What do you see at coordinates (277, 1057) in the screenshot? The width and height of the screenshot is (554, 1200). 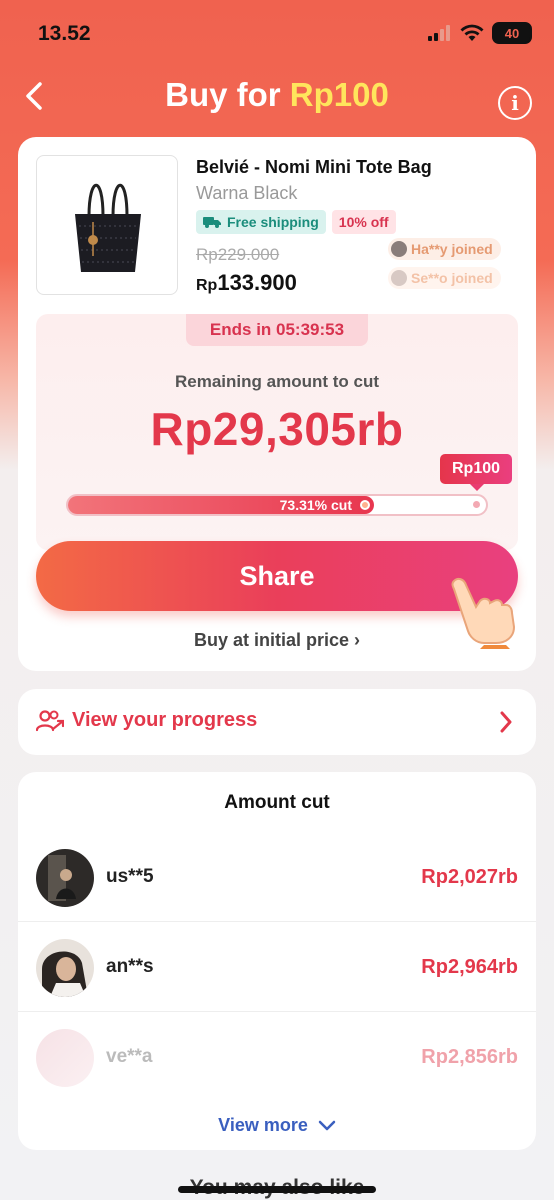 I see `list-item: ve**a Rp2,856rb` at bounding box center [277, 1057].